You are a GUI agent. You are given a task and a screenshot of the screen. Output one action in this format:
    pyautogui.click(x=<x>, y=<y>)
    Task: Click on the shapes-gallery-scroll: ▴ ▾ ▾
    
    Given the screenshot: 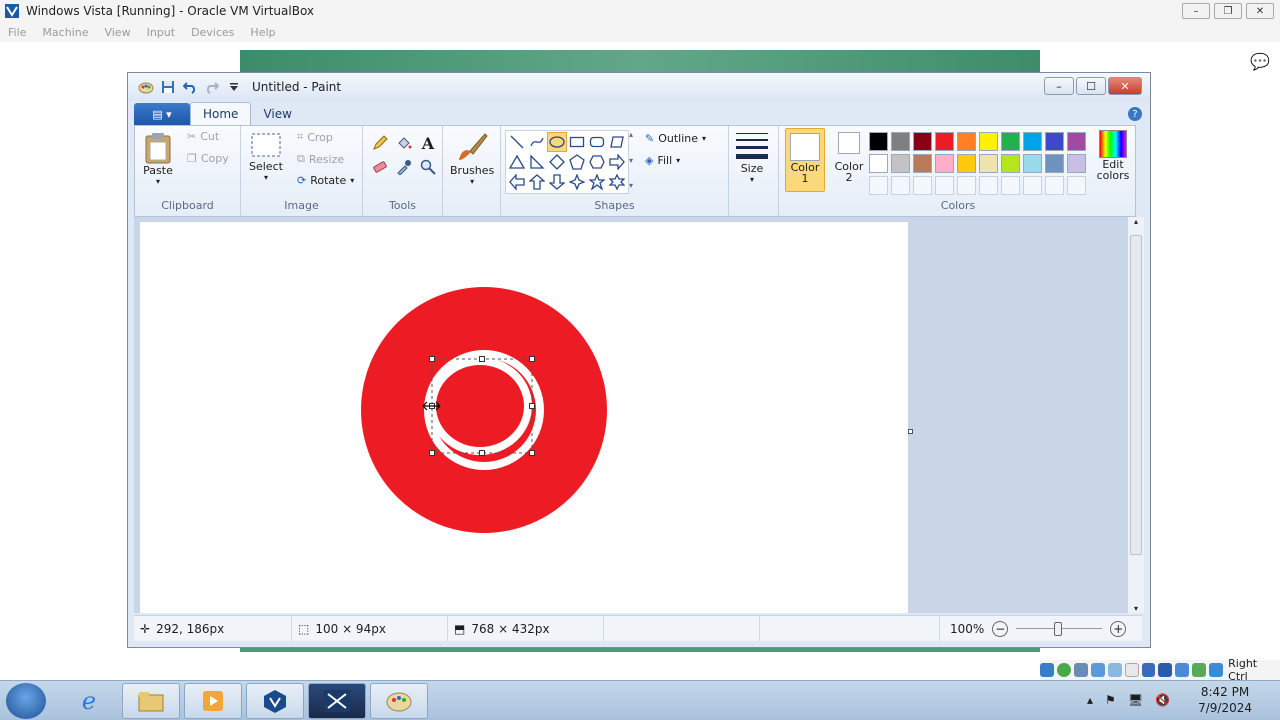 What is the action you would take?
    pyautogui.click(x=634, y=160)
    